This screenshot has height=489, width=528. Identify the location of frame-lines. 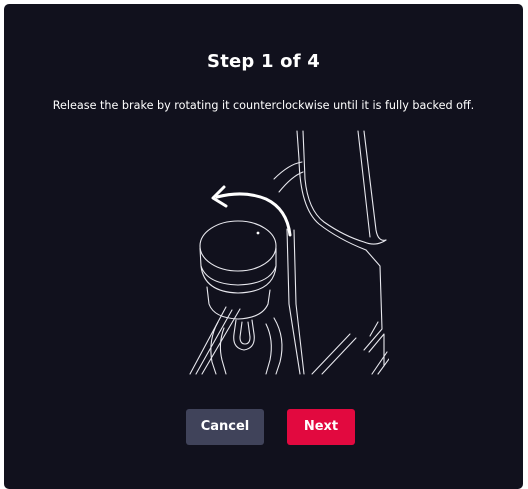
(273, 340).